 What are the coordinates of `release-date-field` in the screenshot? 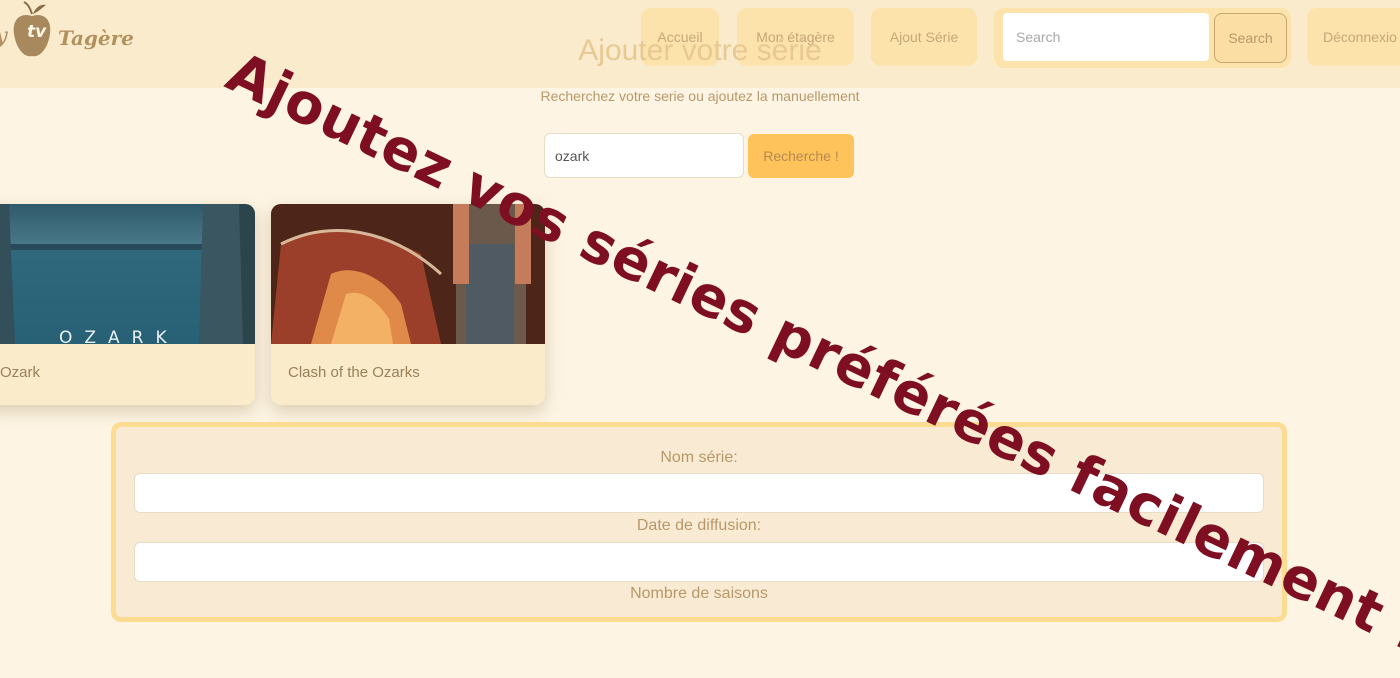 It's located at (699, 562).